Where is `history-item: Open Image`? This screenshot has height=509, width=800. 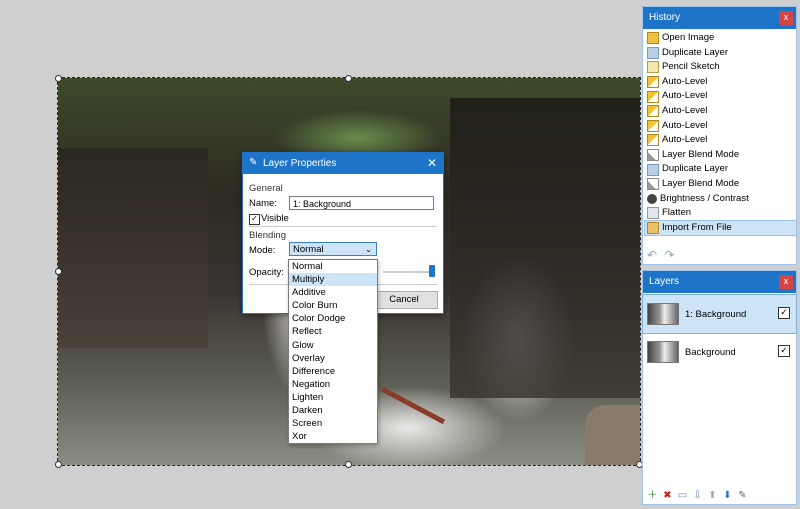 history-item: Open Image is located at coordinates (720, 38).